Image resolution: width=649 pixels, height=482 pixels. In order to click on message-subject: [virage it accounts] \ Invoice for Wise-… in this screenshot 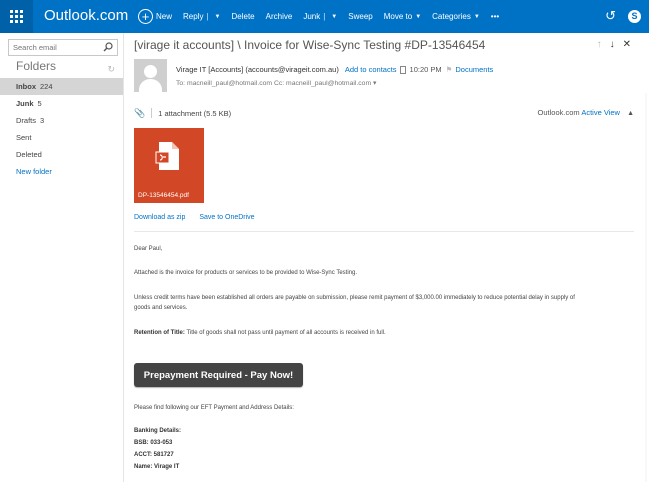, I will do `click(310, 45)`.